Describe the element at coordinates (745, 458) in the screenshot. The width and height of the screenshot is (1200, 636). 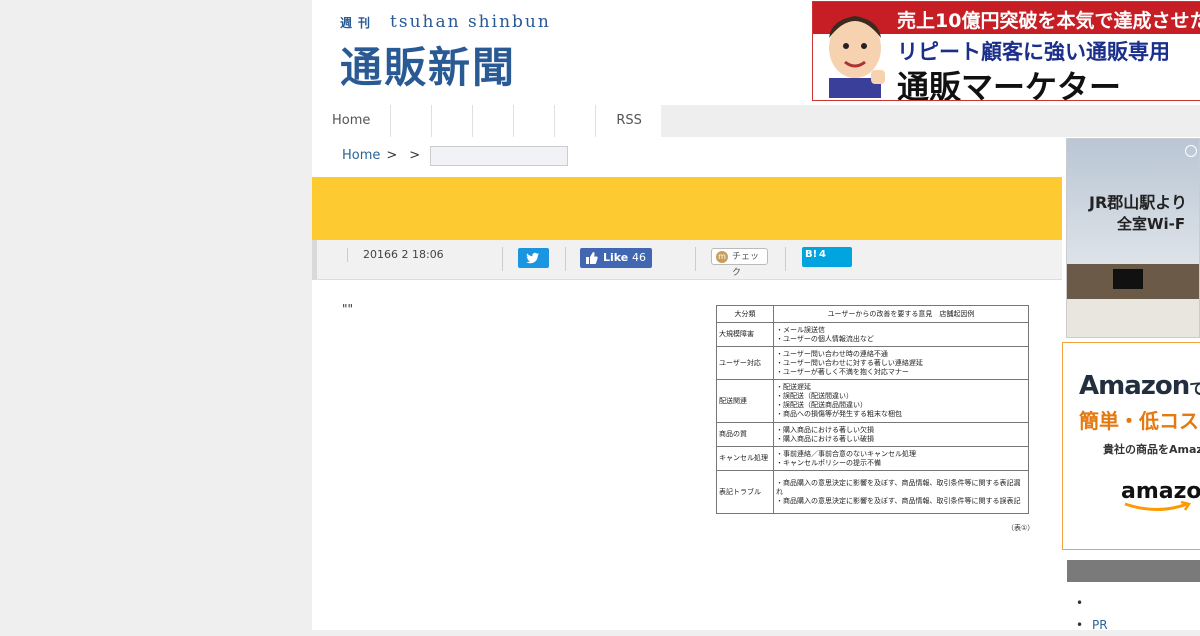
I see `table-cell-category: キャンセル処理` at that location.